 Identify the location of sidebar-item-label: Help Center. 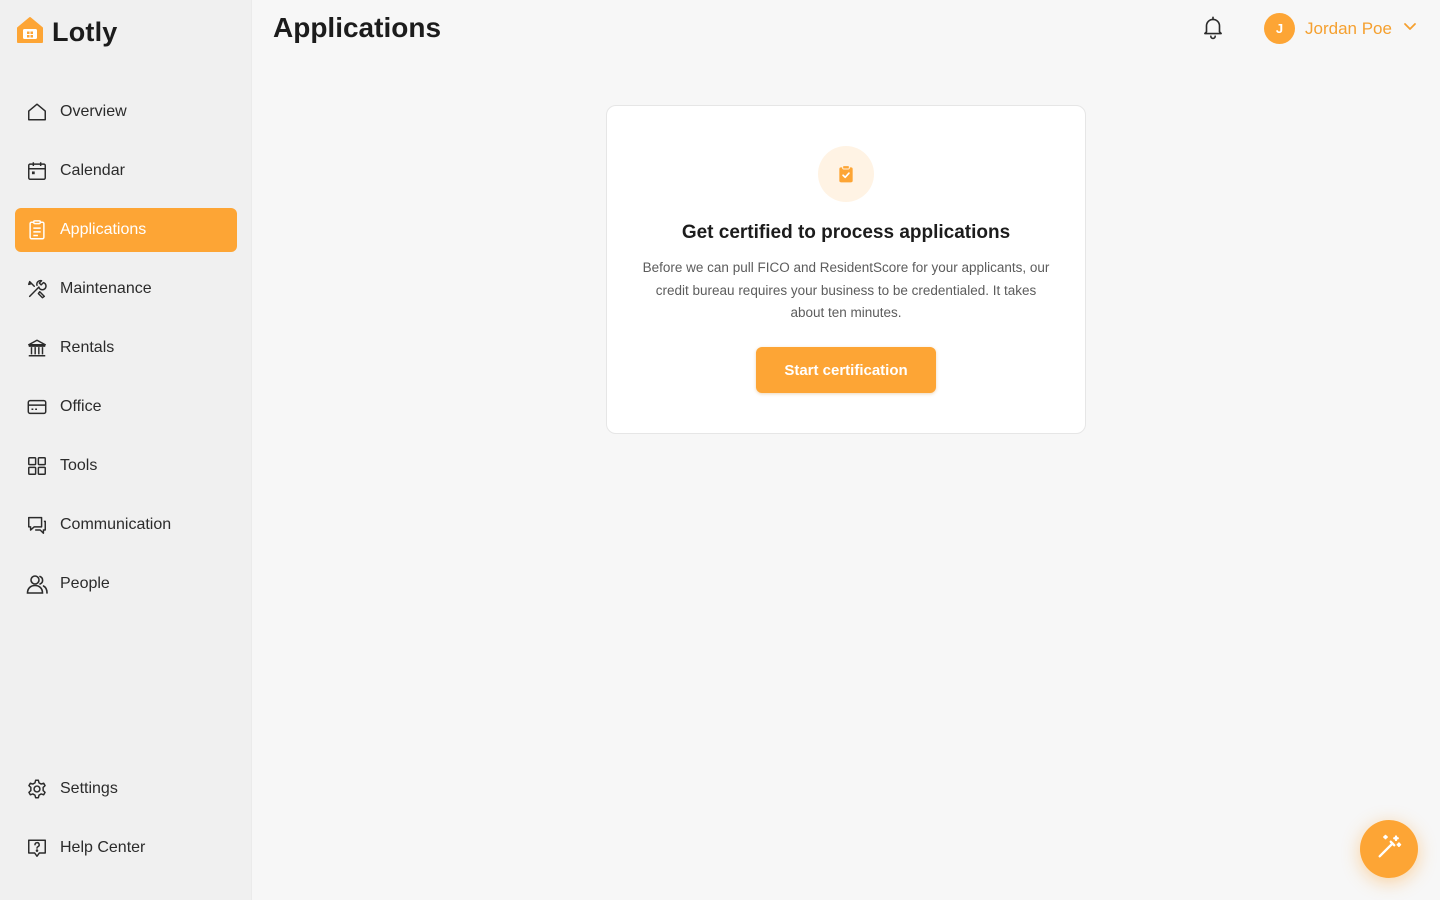
(103, 847).